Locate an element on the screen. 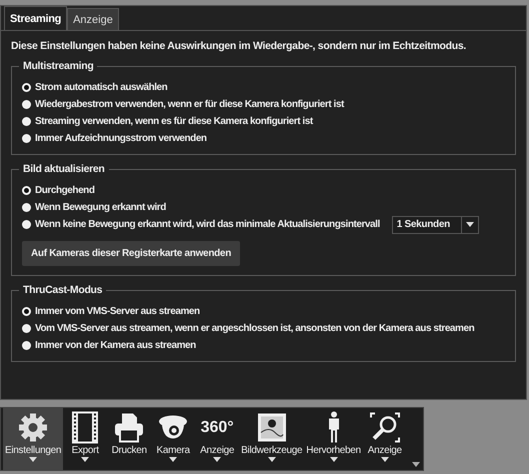 The height and width of the screenshot is (474, 529). option-label: Immer vom VMS-Server aus streamen is located at coordinates (117, 311).